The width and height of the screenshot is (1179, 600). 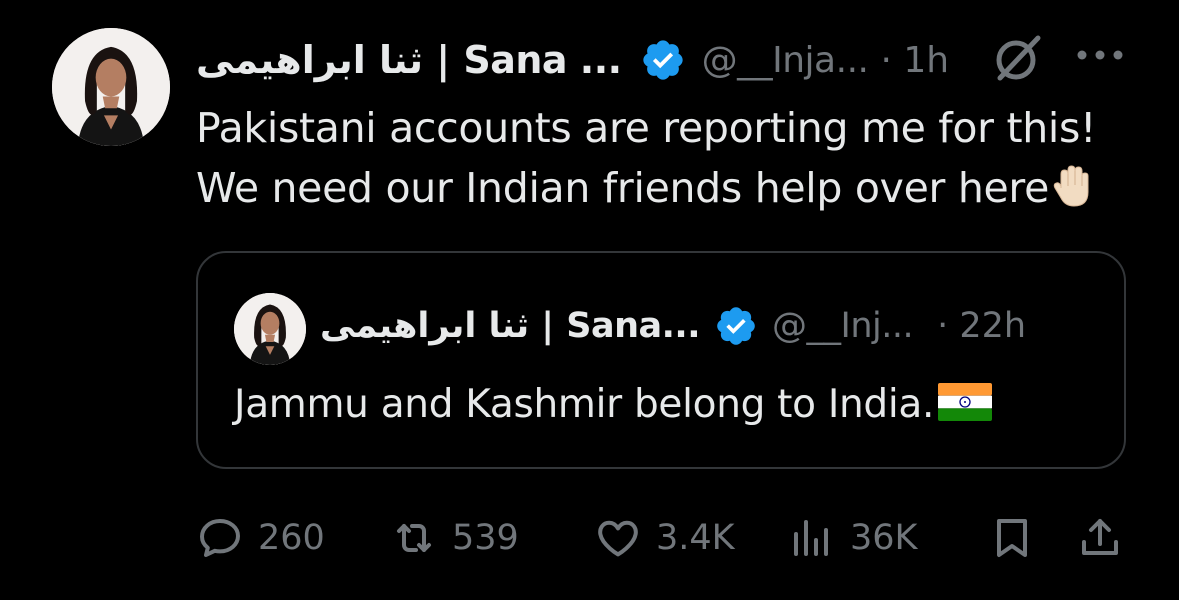 I want to click on bookmark-button, so click(x=1012, y=538).